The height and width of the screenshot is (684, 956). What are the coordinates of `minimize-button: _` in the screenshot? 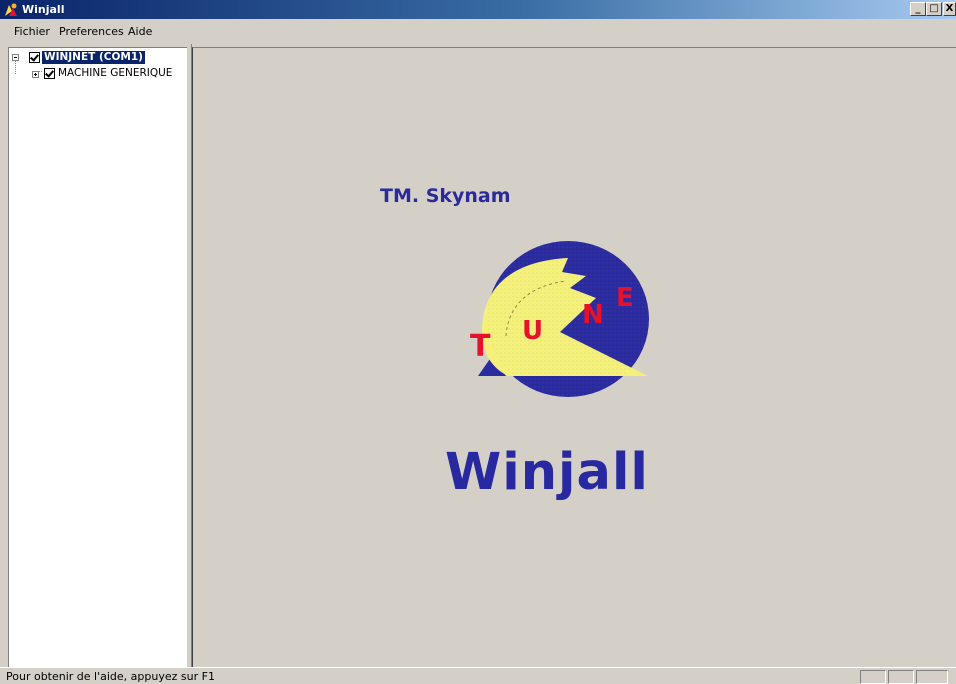 It's located at (918, 9).